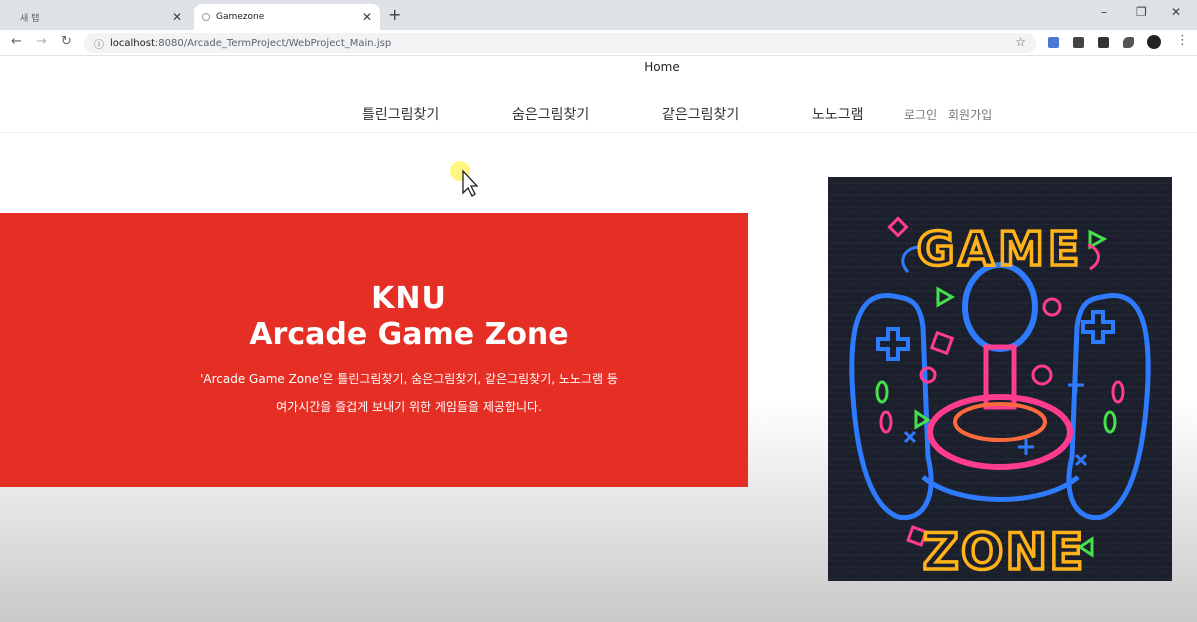  Describe the element at coordinates (98, 17) in the screenshot. I see `tab-new-tab: 새 탭 ✕` at that location.